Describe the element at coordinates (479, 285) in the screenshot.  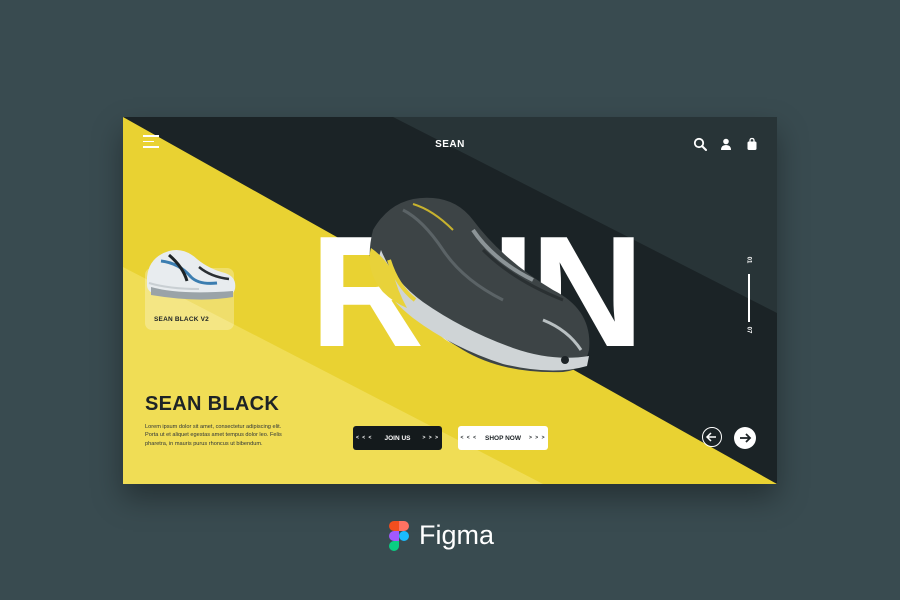
I see `hero-shoe-image` at that location.